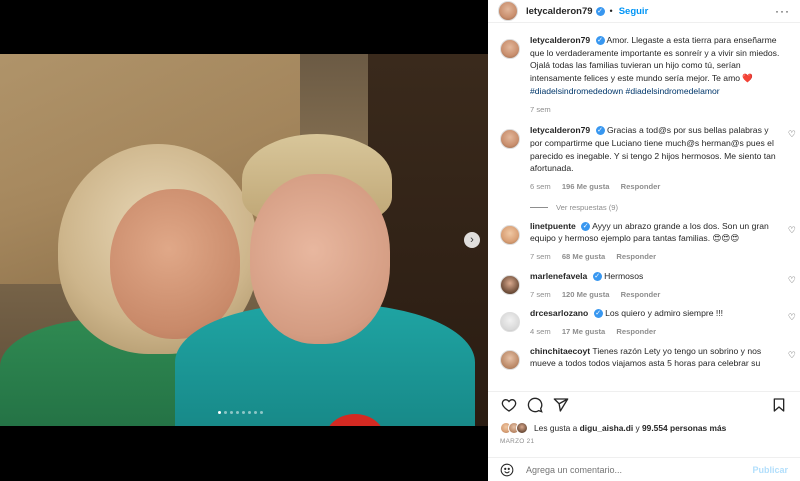 The image size is (800, 481). Describe the element at coordinates (665, 207) in the screenshot. I see `view-replies-button: Ver respuestas (9)` at that location.